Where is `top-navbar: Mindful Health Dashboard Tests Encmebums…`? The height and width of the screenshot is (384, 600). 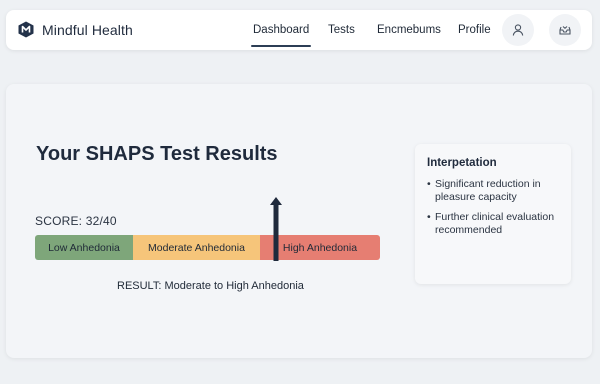 top-navbar: Mindful Health Dashboard Tests Encmebums… is located at coordinates (299, 30).